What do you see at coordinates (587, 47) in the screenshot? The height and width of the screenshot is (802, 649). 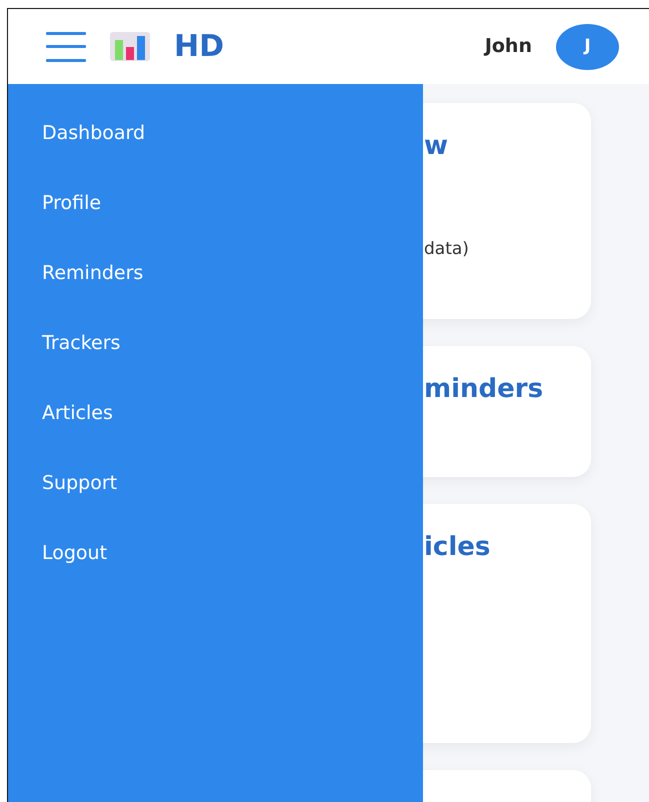 I see `user-avatar: J` at bounding box center [587, 47].